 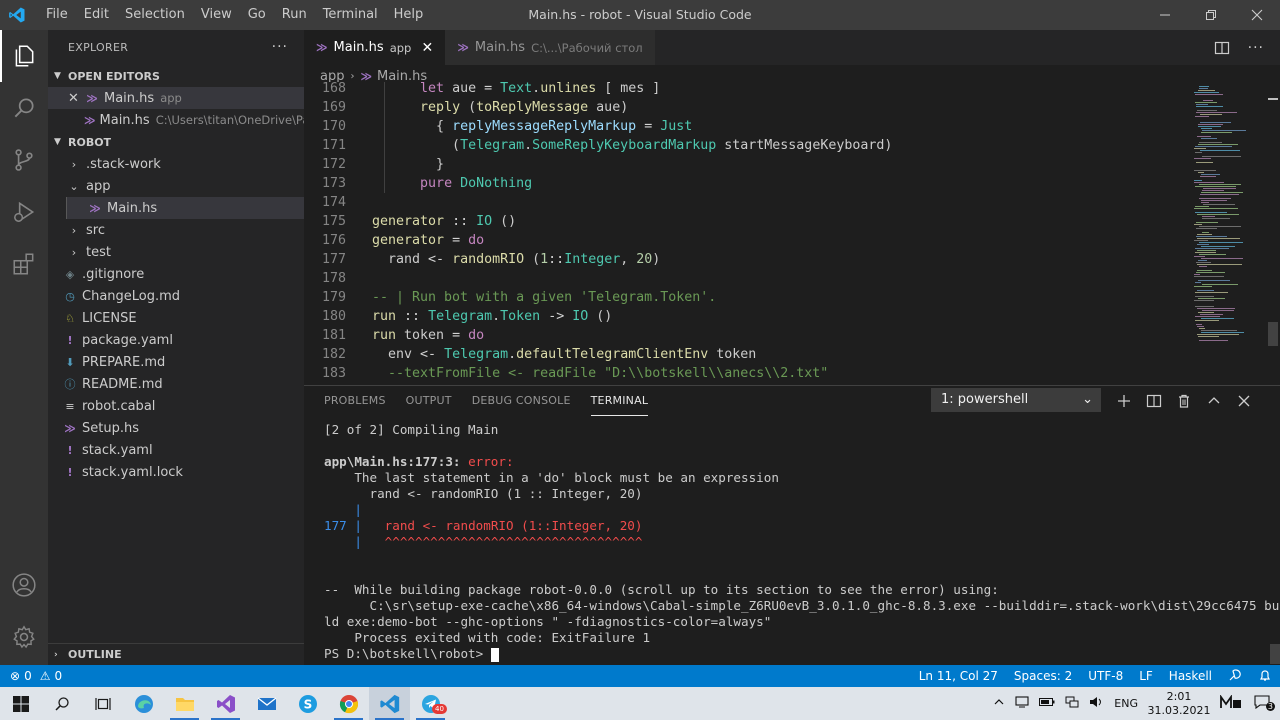 I want to click on tab-main-hs-app: ≫ Main.hs app ✕, so click(x=375, y=47).